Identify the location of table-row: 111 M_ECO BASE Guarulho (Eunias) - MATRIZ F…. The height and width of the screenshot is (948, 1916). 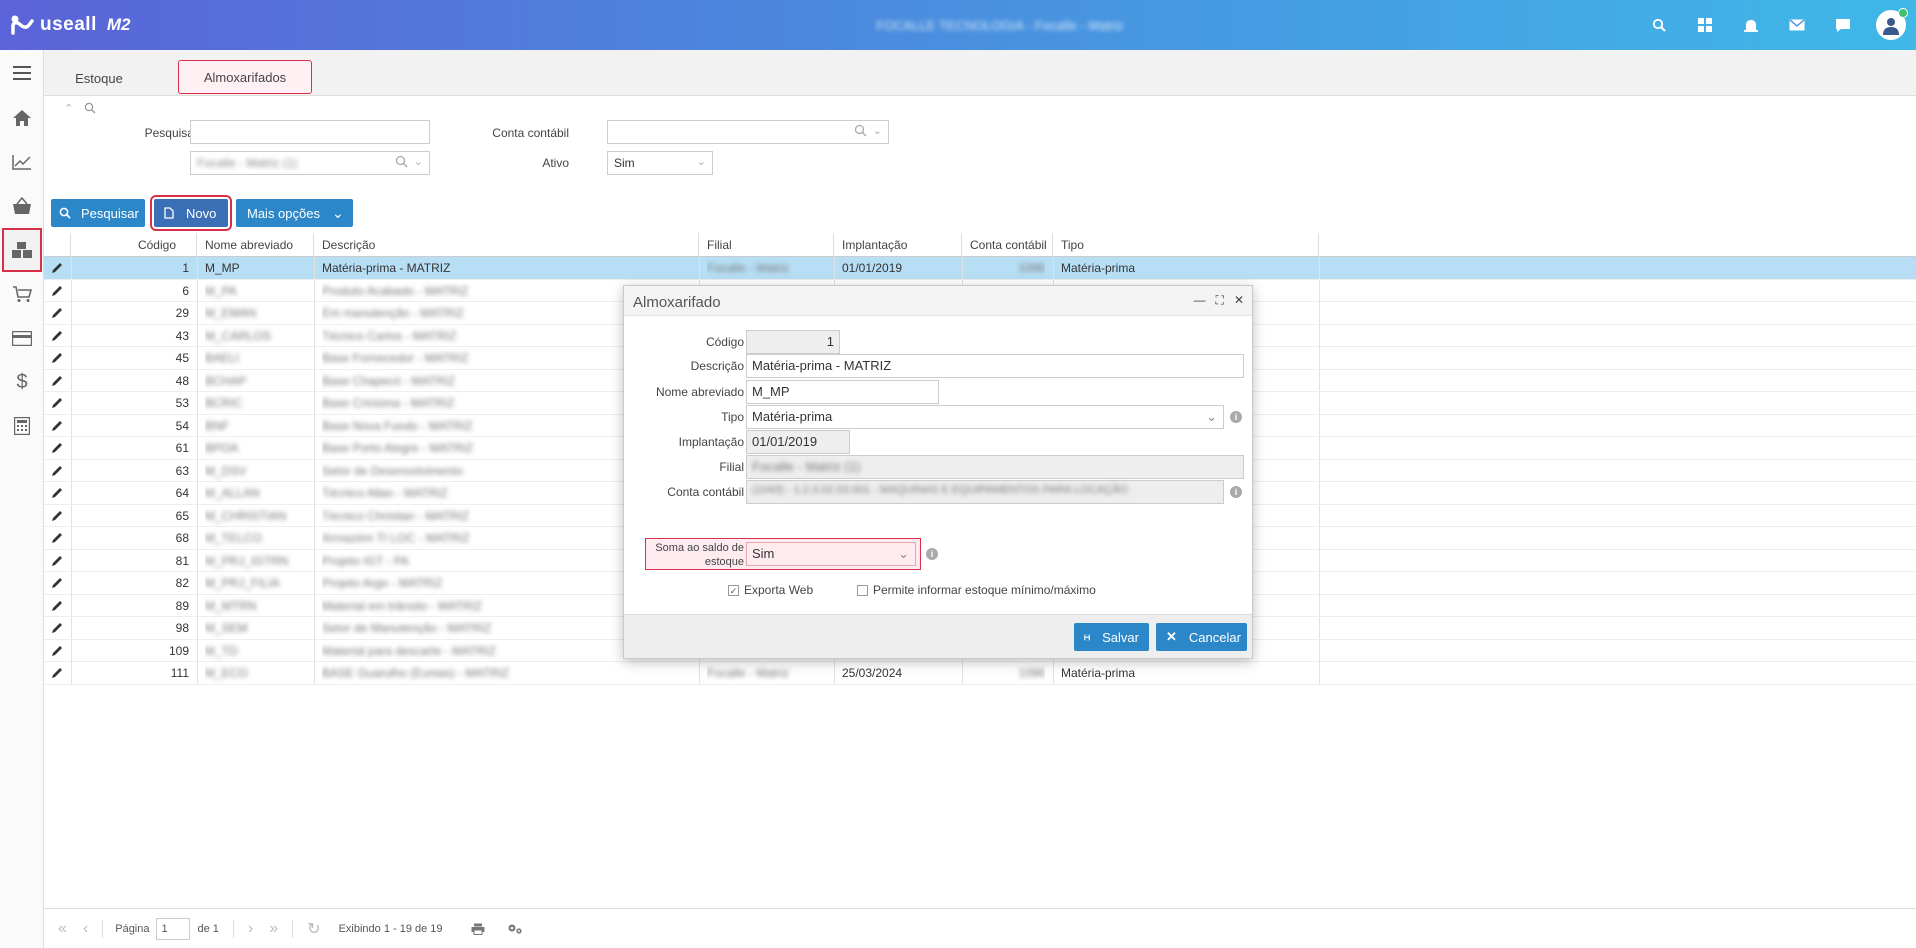
(980, 673).